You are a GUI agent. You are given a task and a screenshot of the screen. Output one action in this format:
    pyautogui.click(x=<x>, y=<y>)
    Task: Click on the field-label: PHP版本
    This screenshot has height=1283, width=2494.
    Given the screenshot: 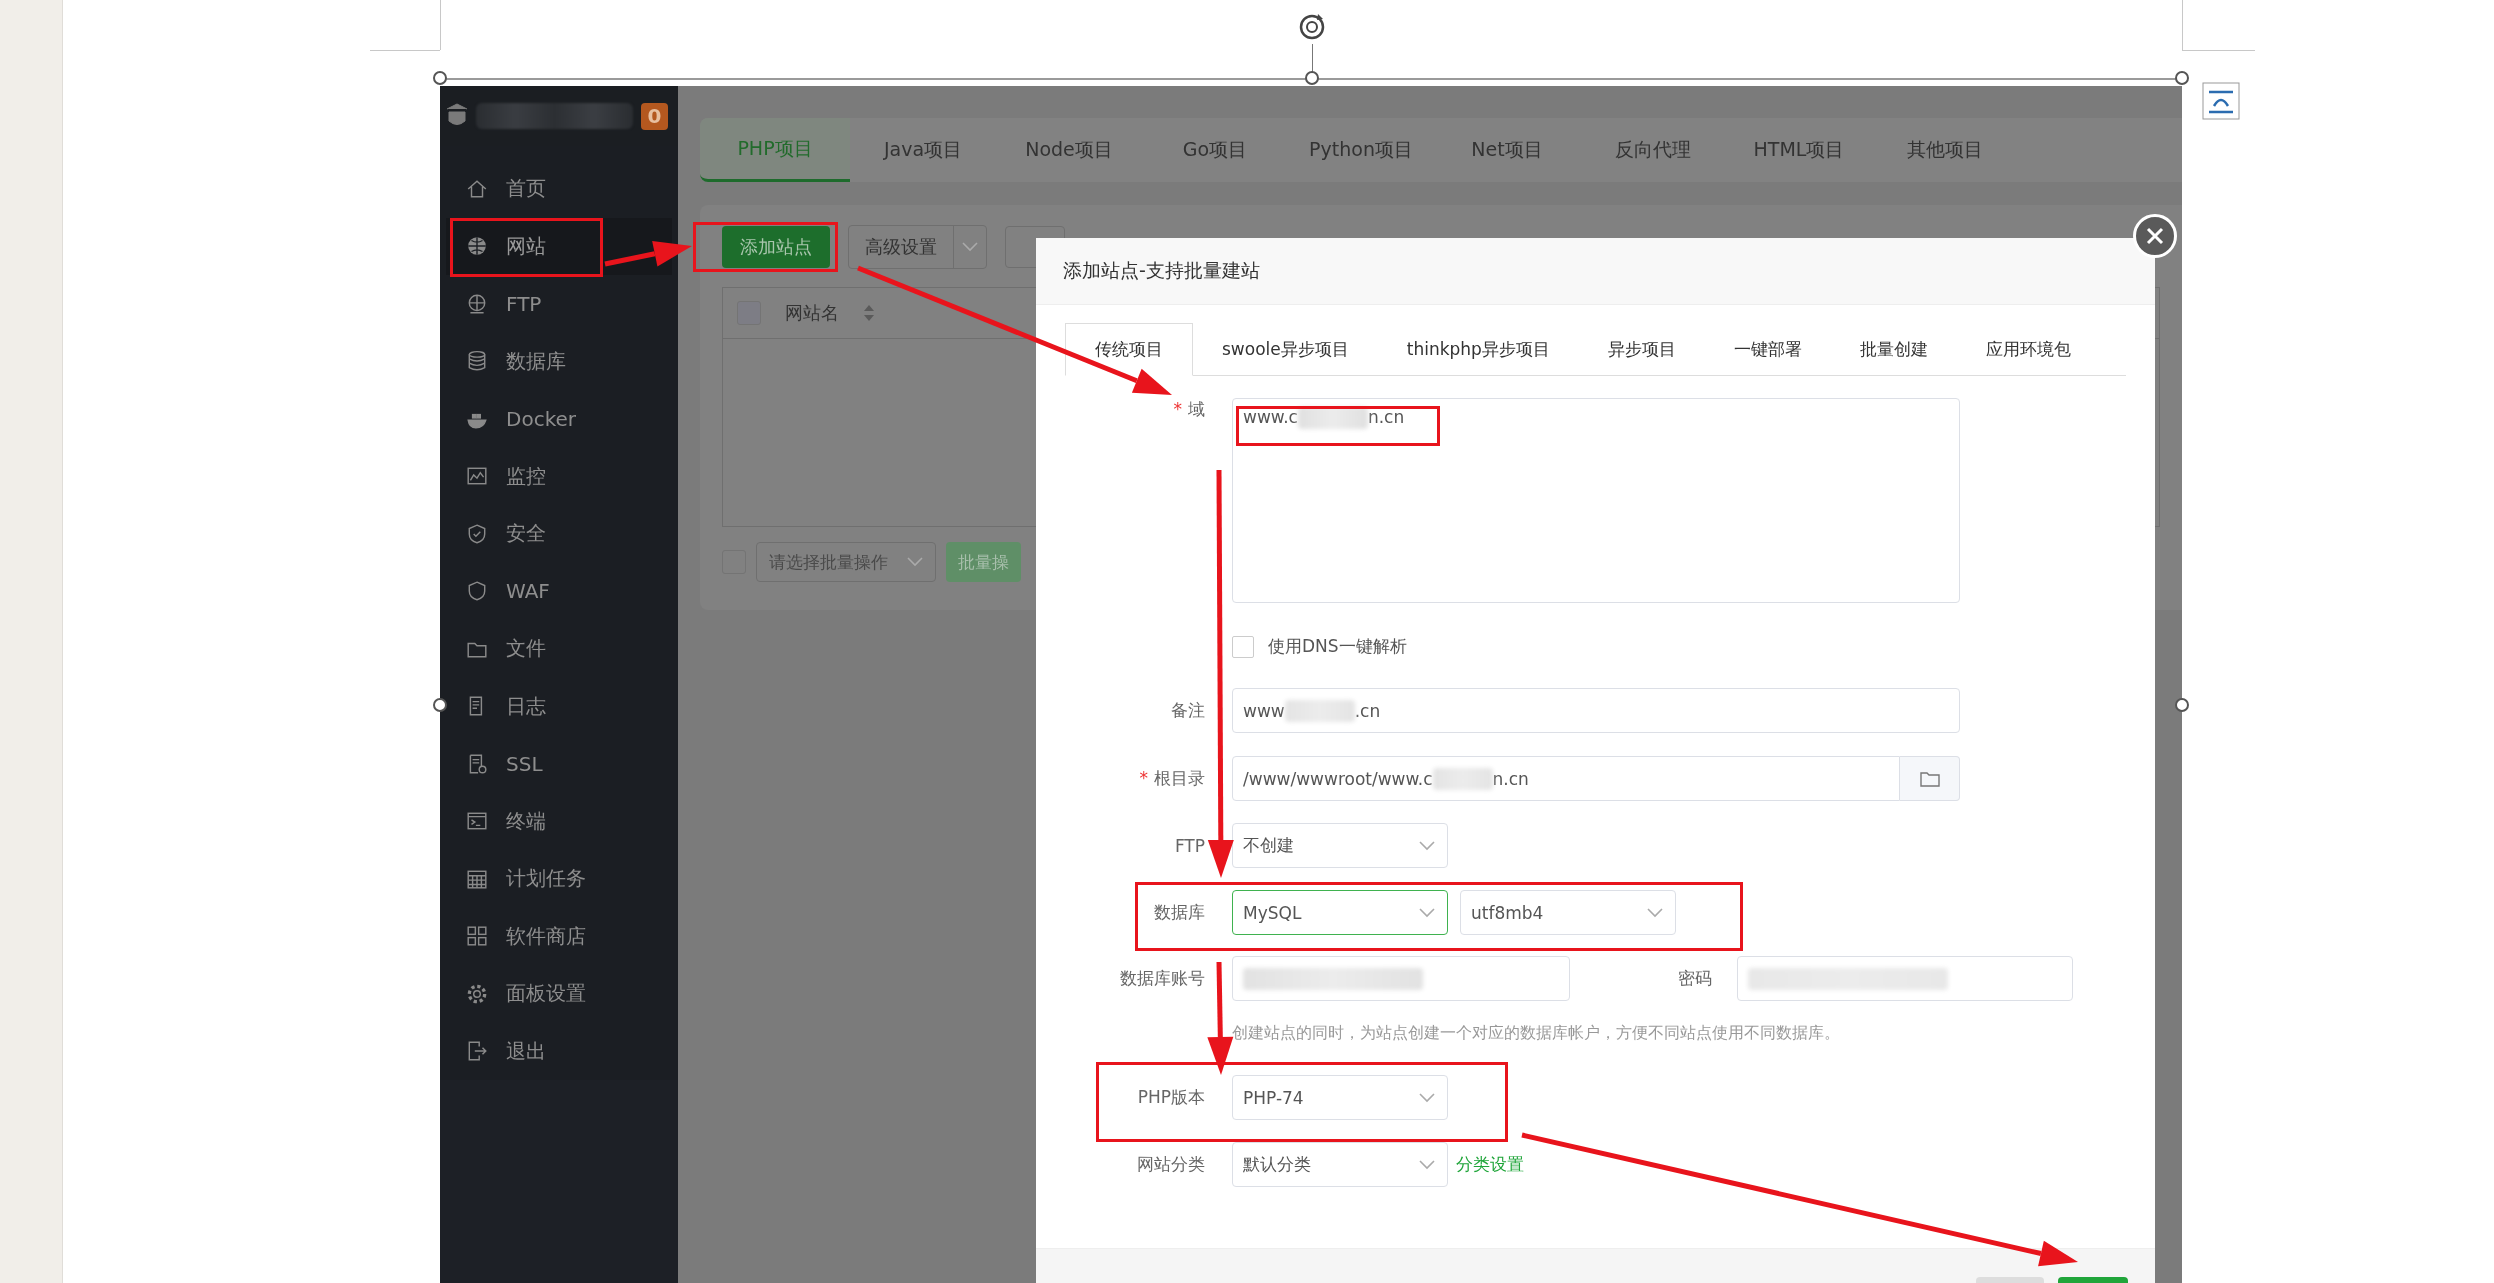 What is the action you would take?
    pyautogui.click(x=1171, y=1097)
    